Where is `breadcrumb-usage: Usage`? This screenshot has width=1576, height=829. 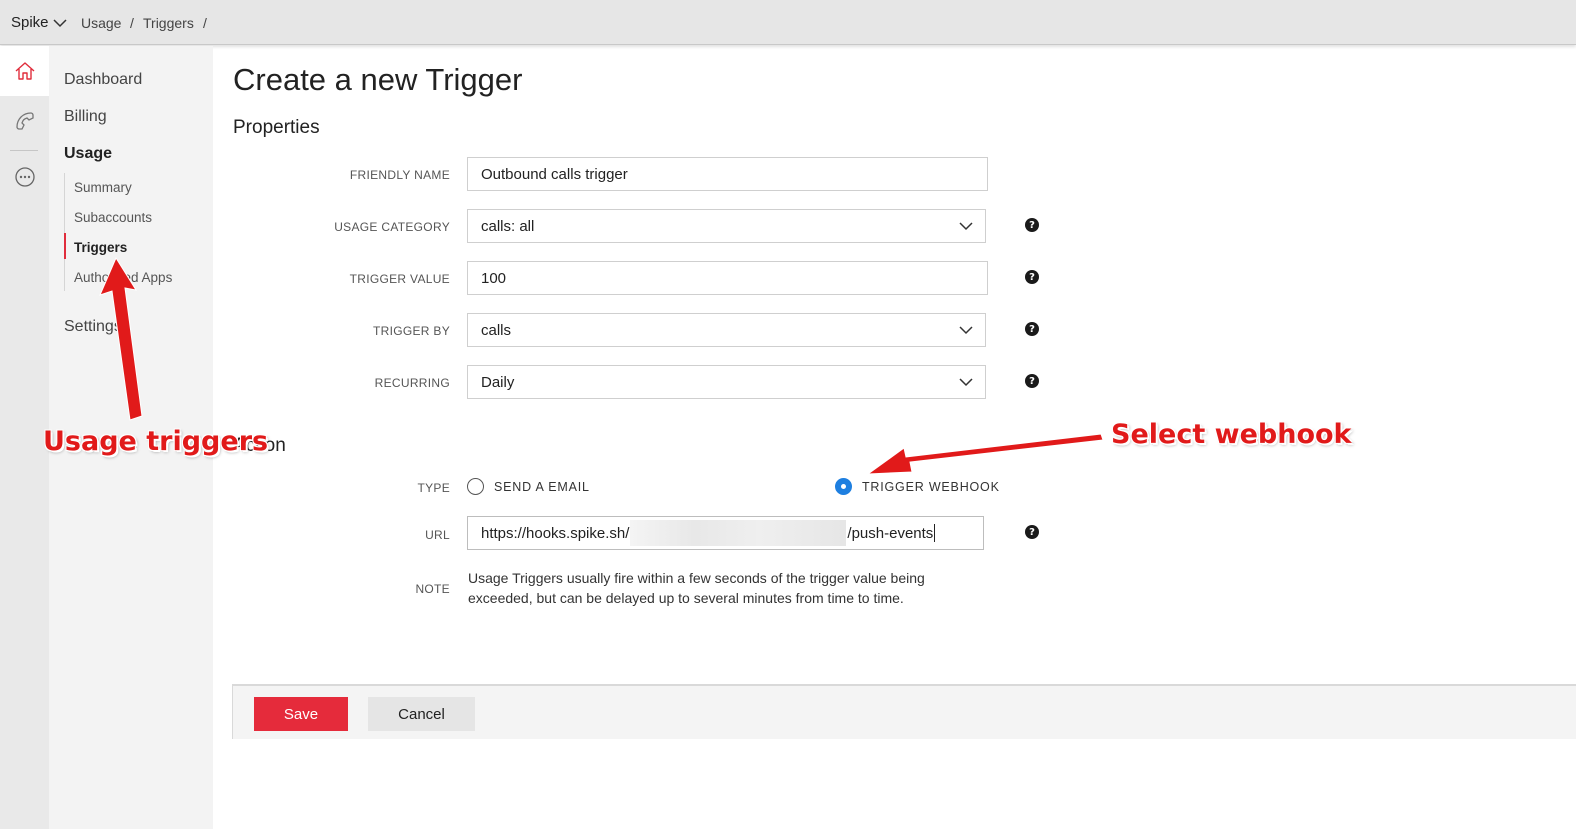
breadcrumb-usage: Usage is located at coordinates (101, 23).